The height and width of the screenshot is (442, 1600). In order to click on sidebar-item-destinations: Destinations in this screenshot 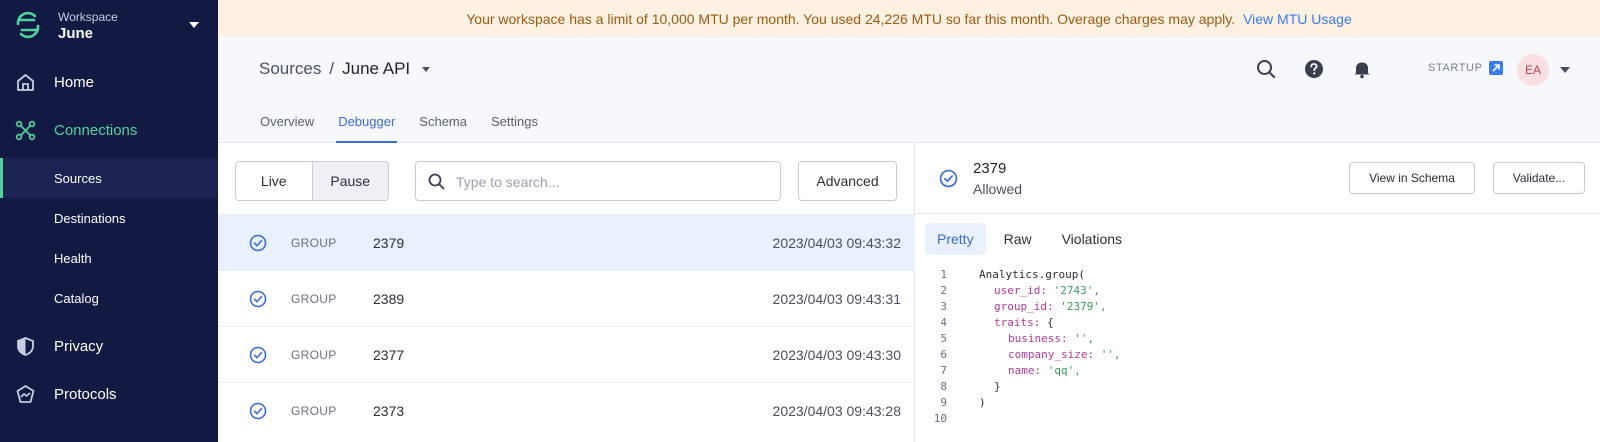, I will do `click(109, 218)`.